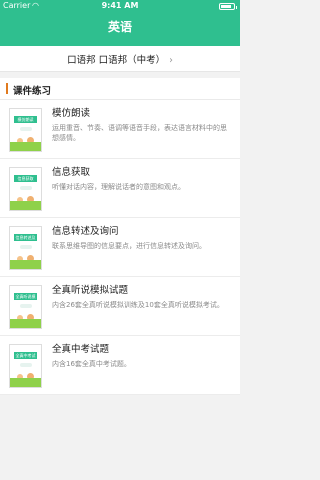 This screenshot has height=480, width=320. I want to click on battery-icon, so click(228, 6).